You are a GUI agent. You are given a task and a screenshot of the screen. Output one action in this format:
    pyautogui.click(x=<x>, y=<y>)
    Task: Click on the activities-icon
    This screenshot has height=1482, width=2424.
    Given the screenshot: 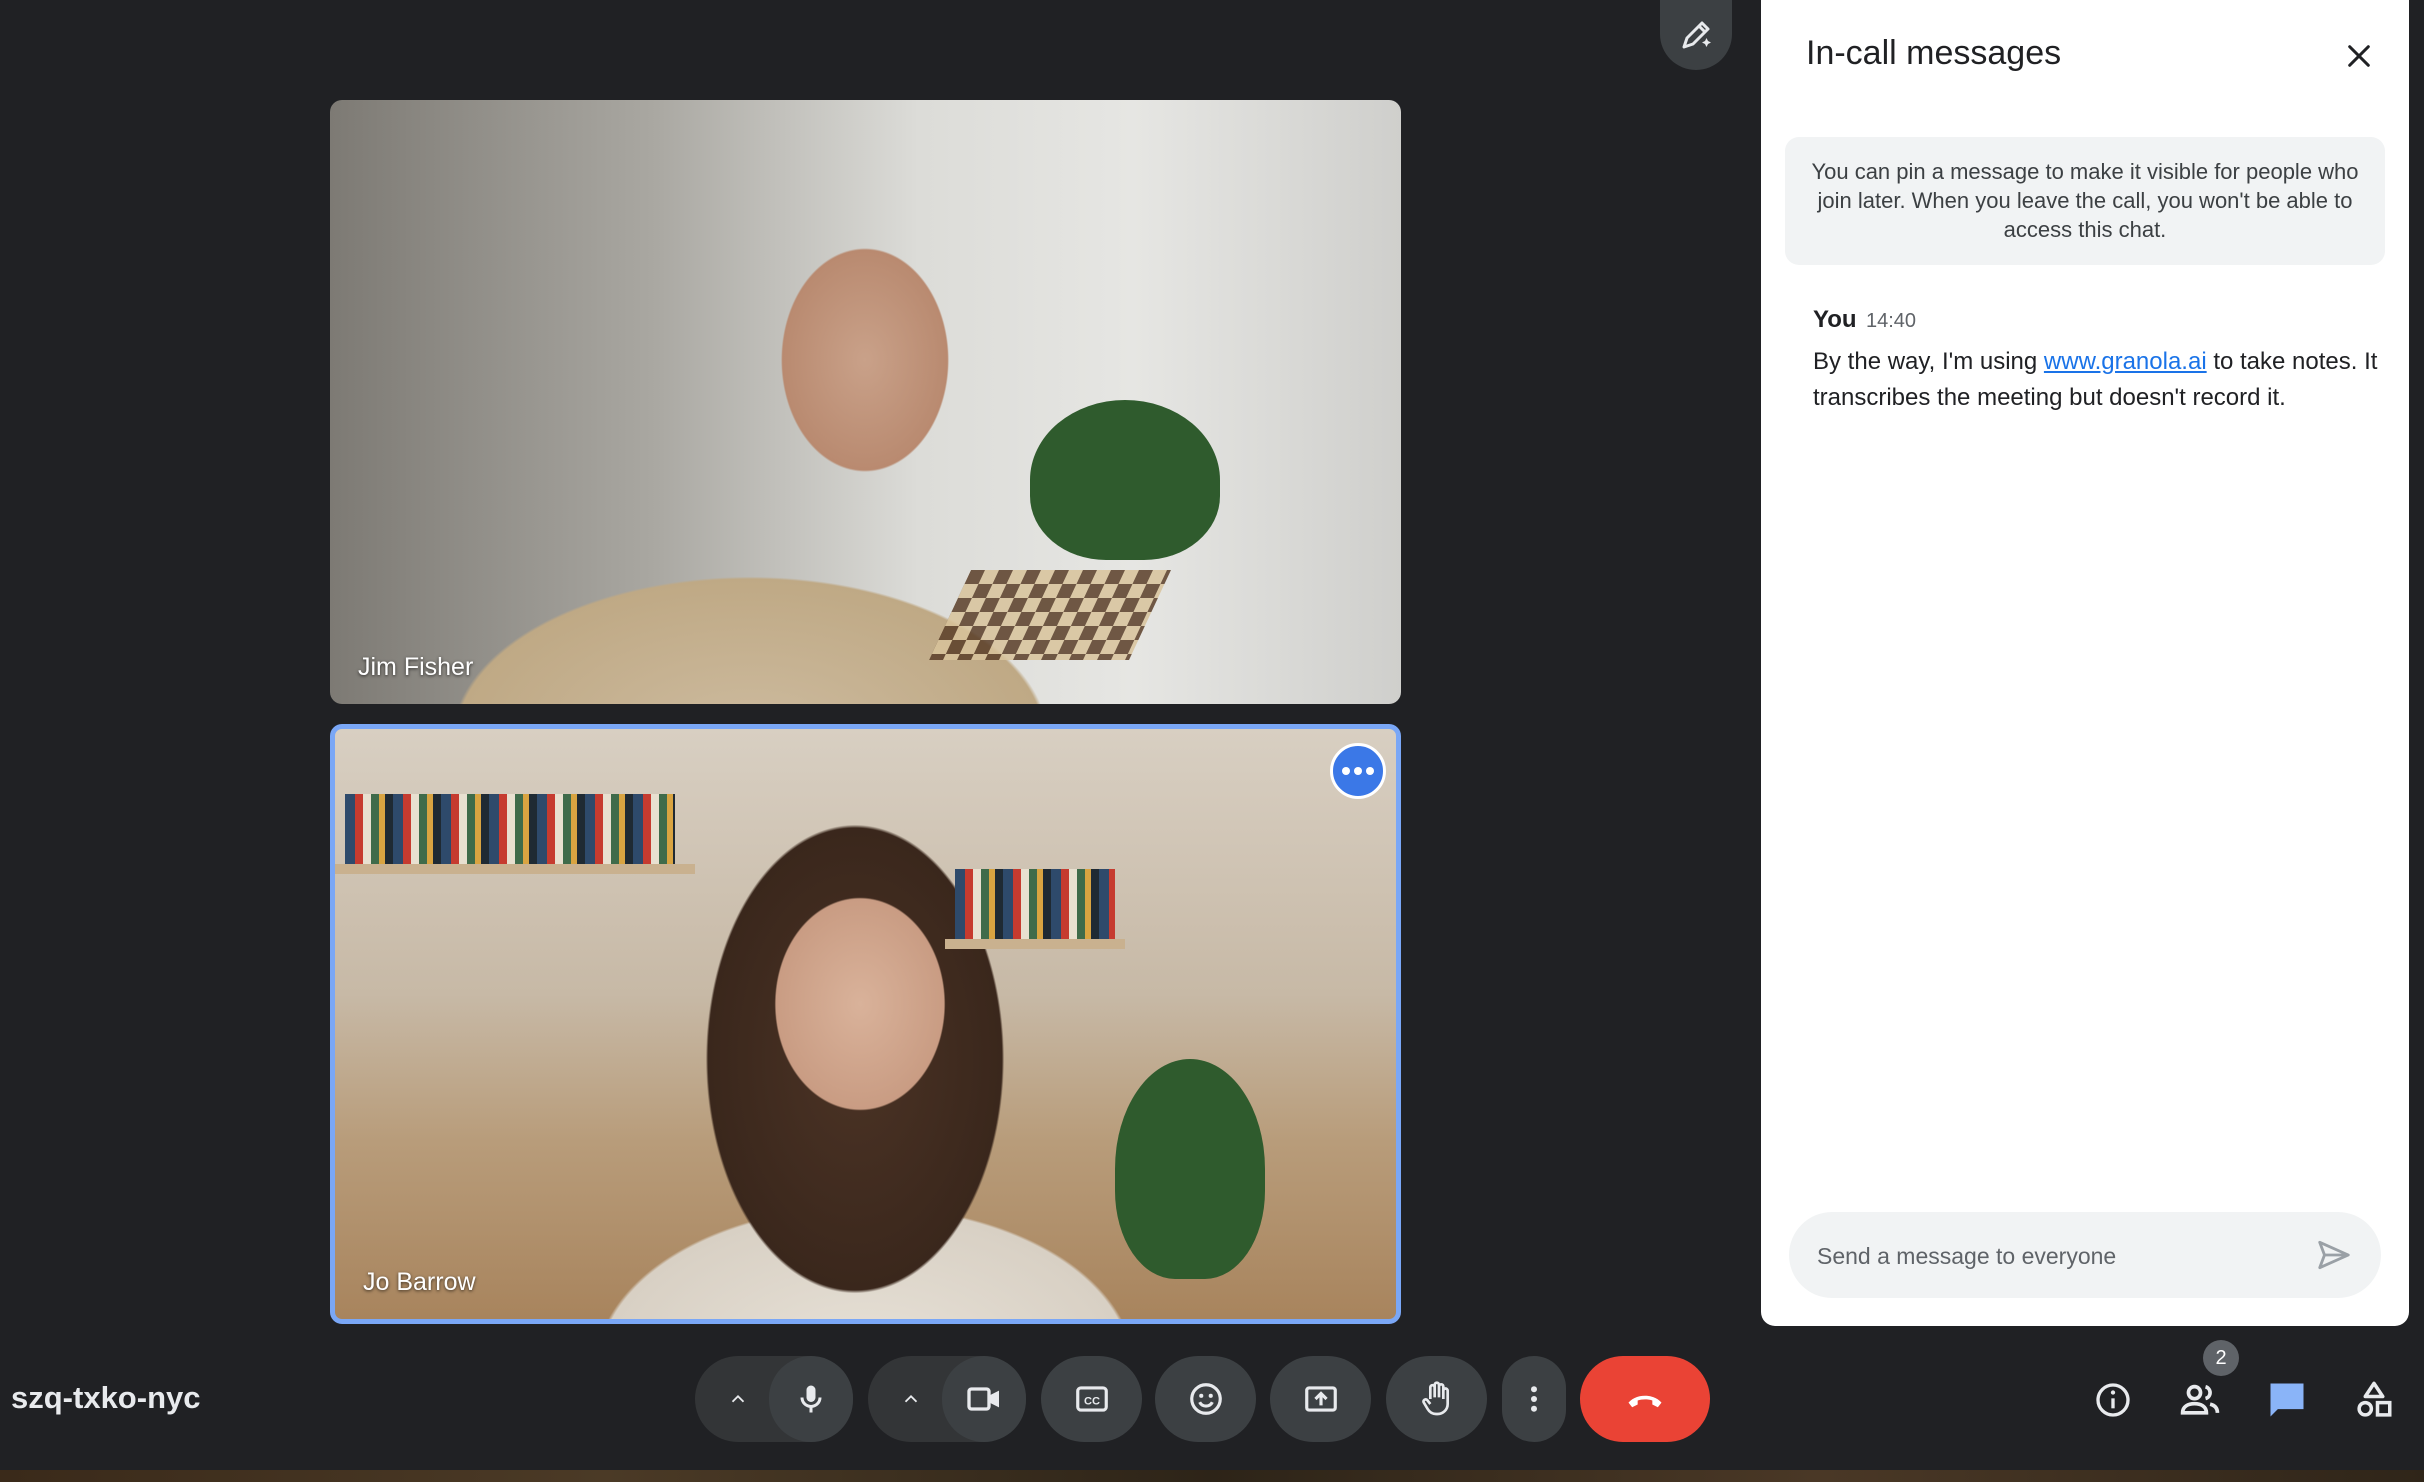 What is the action you would take?
    pyautogui.click(x=2374, y=1399)
    